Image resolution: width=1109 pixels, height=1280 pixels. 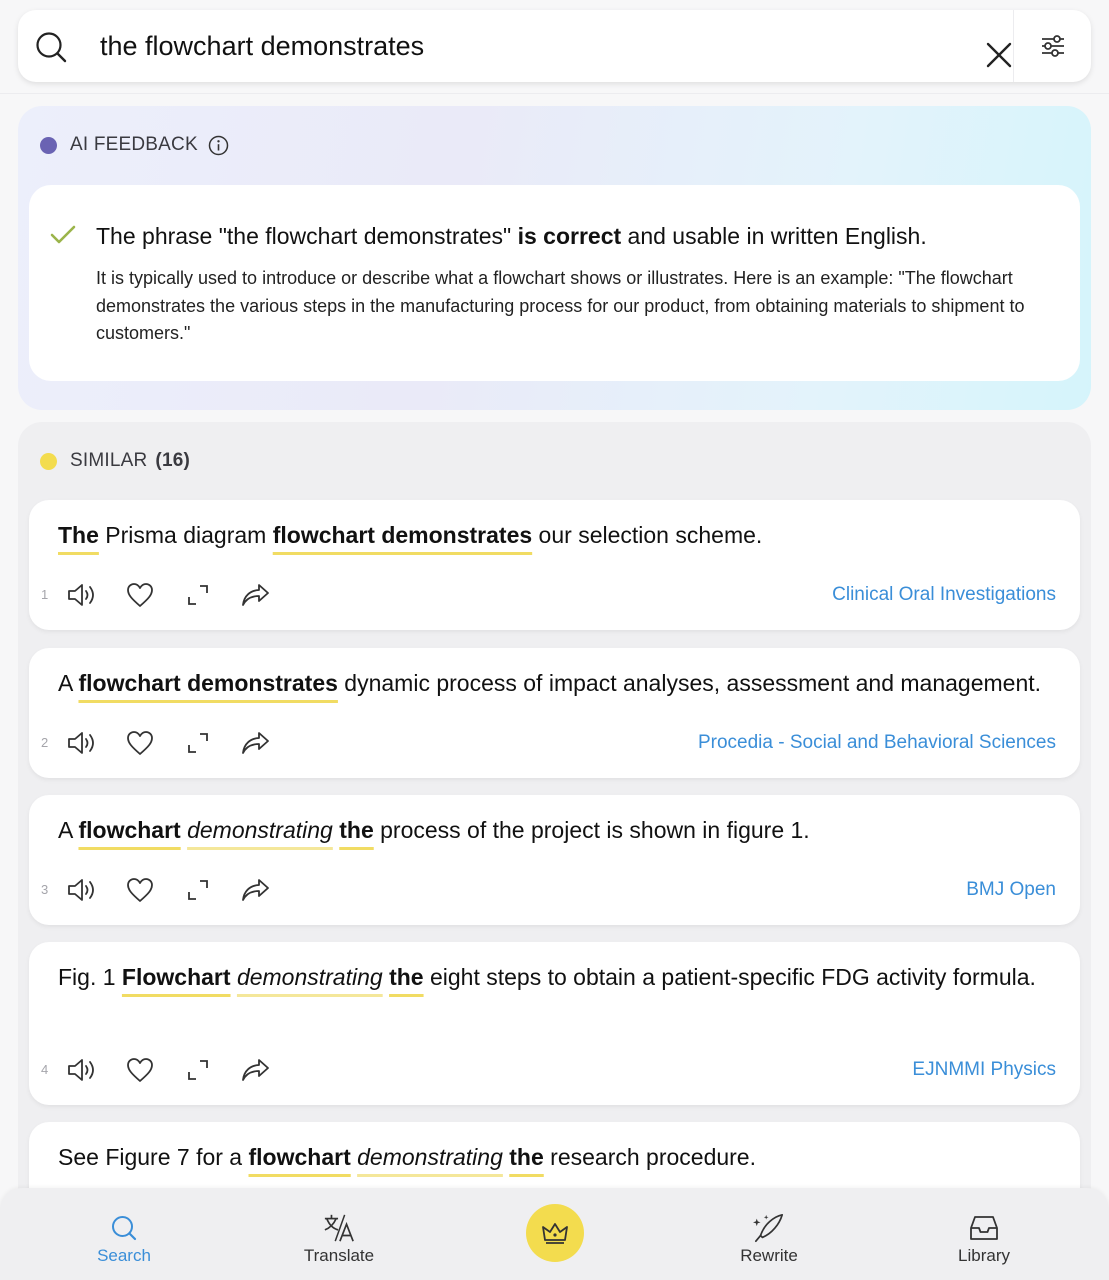 What do you see at coordinates (48, 461) in the screenshot?
I see `similar-dot` at bounding box center [48, 461].